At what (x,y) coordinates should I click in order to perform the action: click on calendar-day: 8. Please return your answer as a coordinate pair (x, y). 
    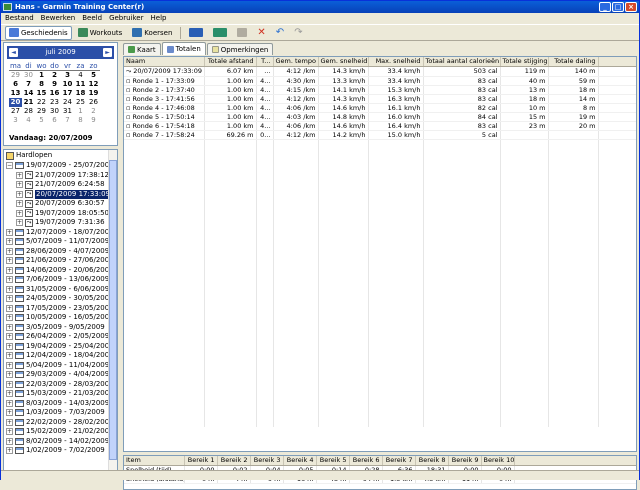
    Looking at the image, I should click on (41, 84).